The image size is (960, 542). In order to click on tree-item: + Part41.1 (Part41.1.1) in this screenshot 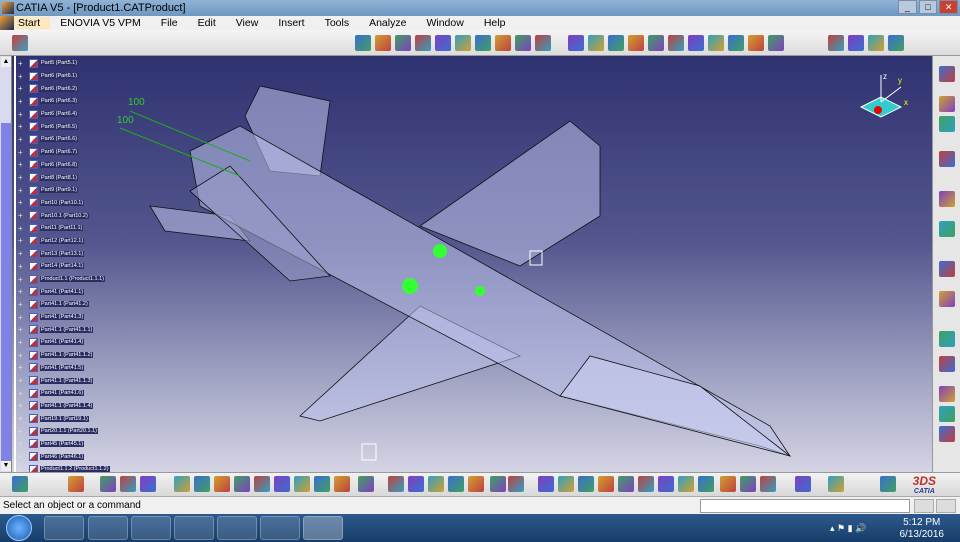, I will do `click(64, 329)`.